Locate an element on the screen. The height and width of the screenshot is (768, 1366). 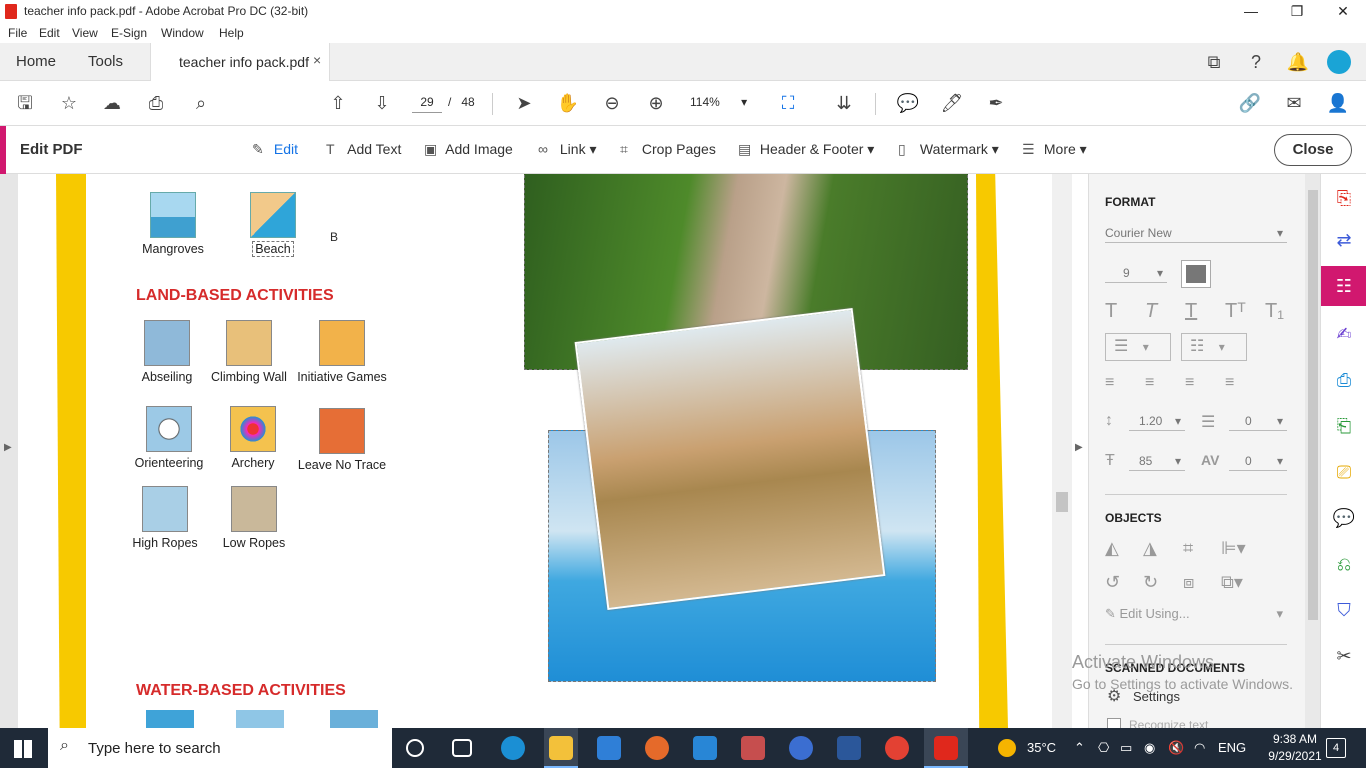
land-activities-heading: LAND-BASED ACTIVITIES is located at coordinates (235, 296).